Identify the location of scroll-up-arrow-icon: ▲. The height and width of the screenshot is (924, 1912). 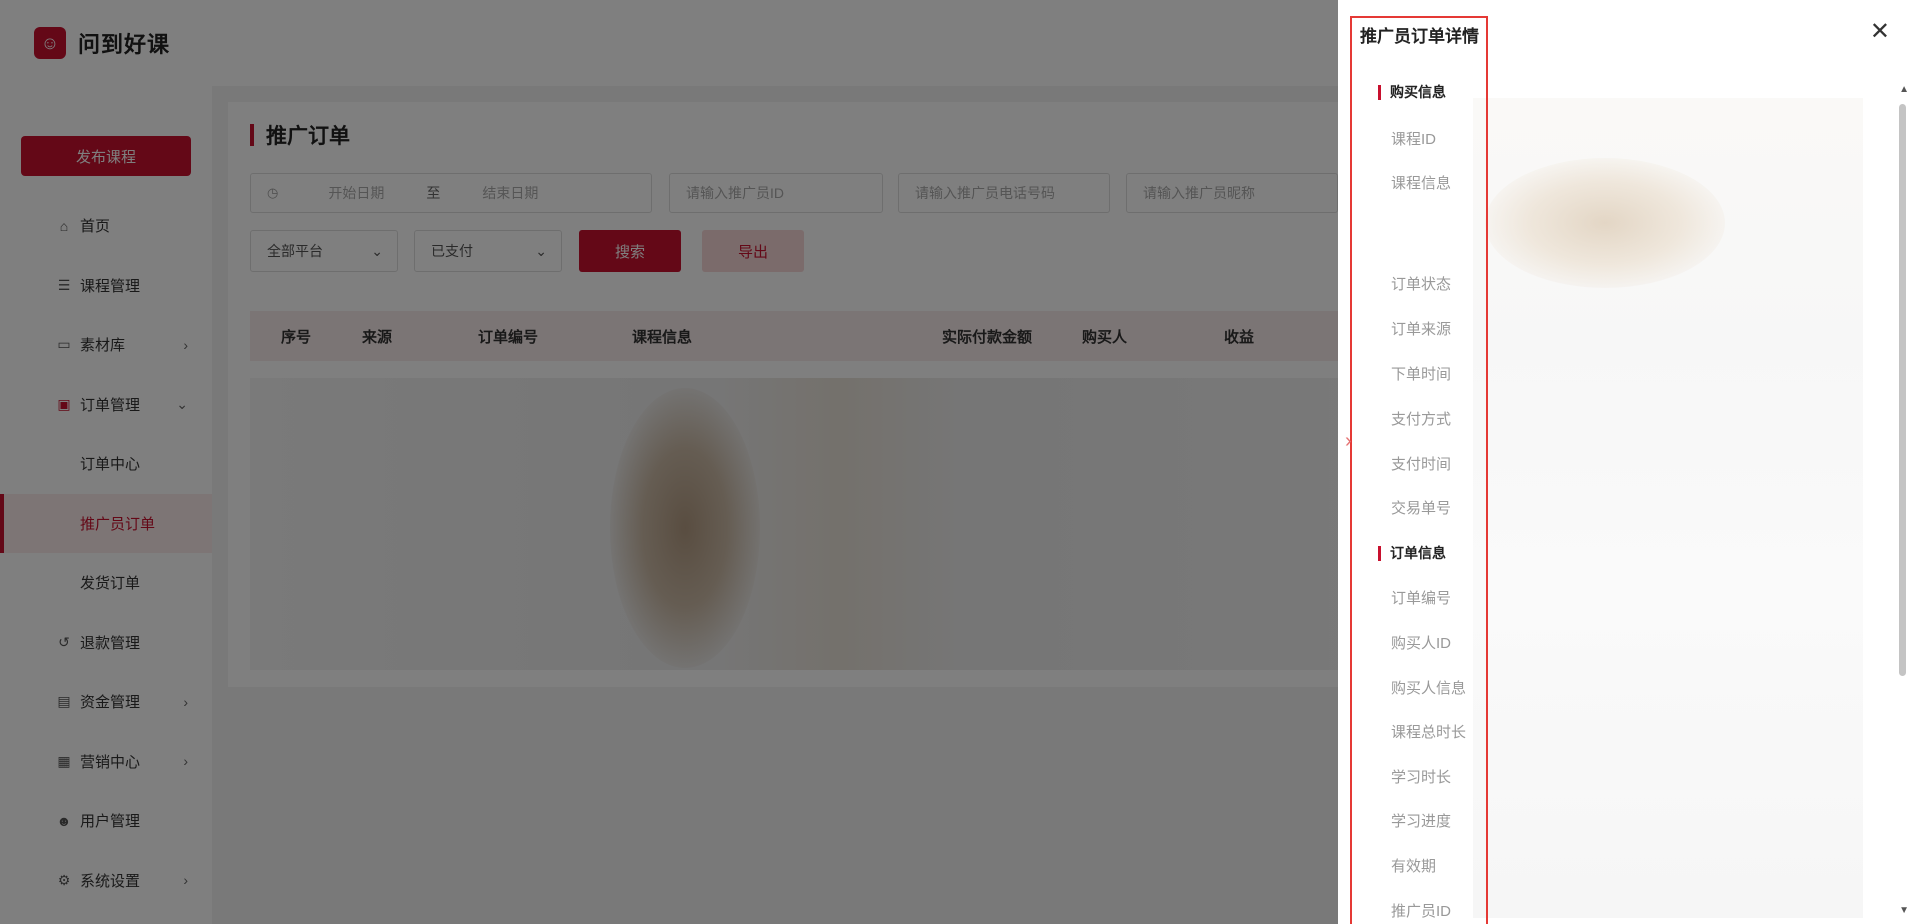
(1904, 89).